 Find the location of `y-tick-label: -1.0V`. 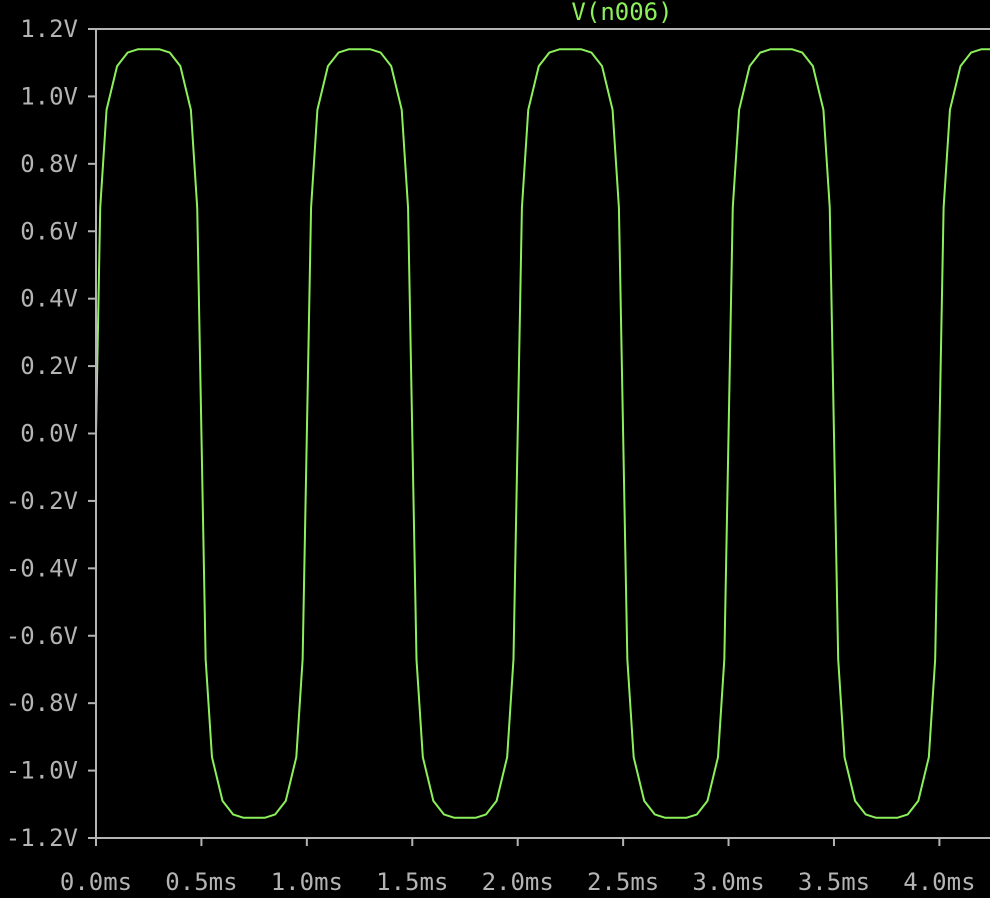

y-tick-label: -1.0V is located at coordinates (42, 771).